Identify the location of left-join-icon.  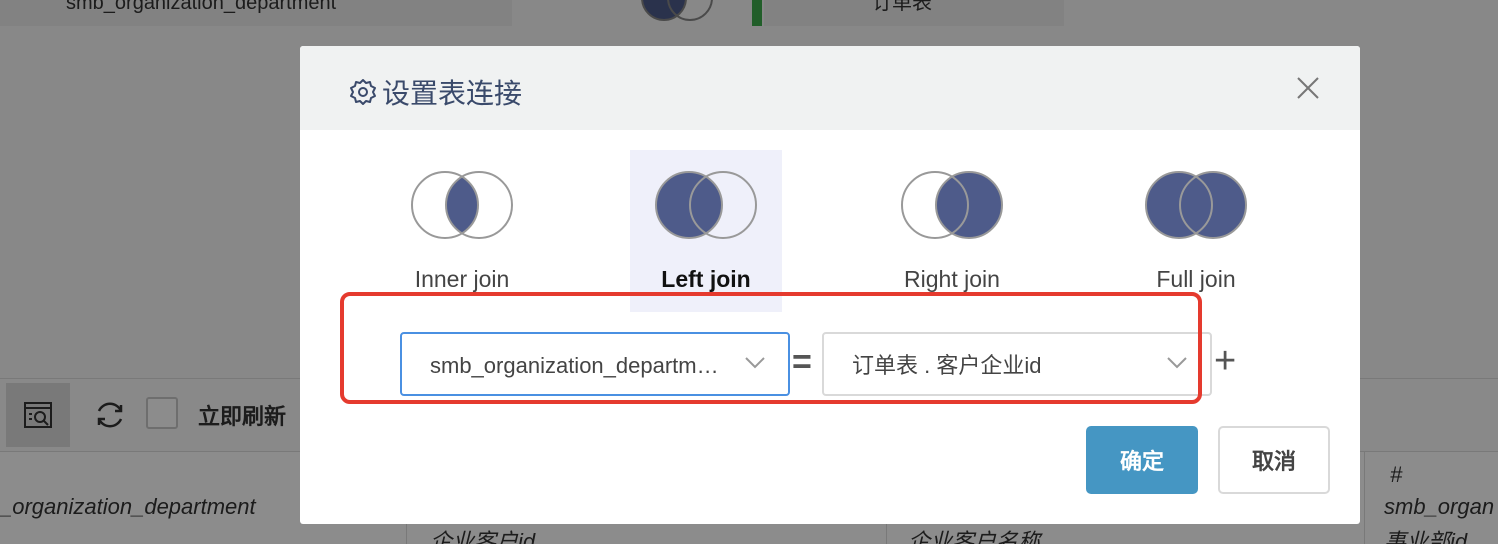
(706, 205).